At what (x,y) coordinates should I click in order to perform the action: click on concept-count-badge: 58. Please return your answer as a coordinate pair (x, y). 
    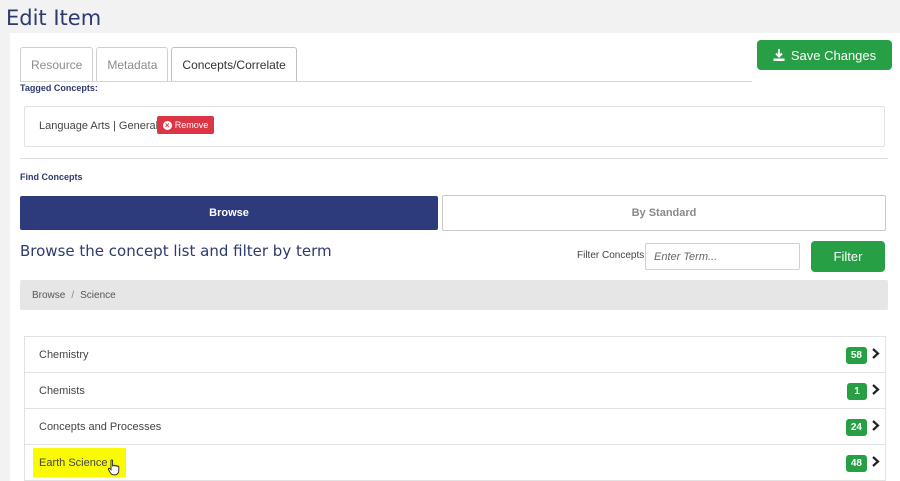
    Looking at the image, I should click on (856, 355).